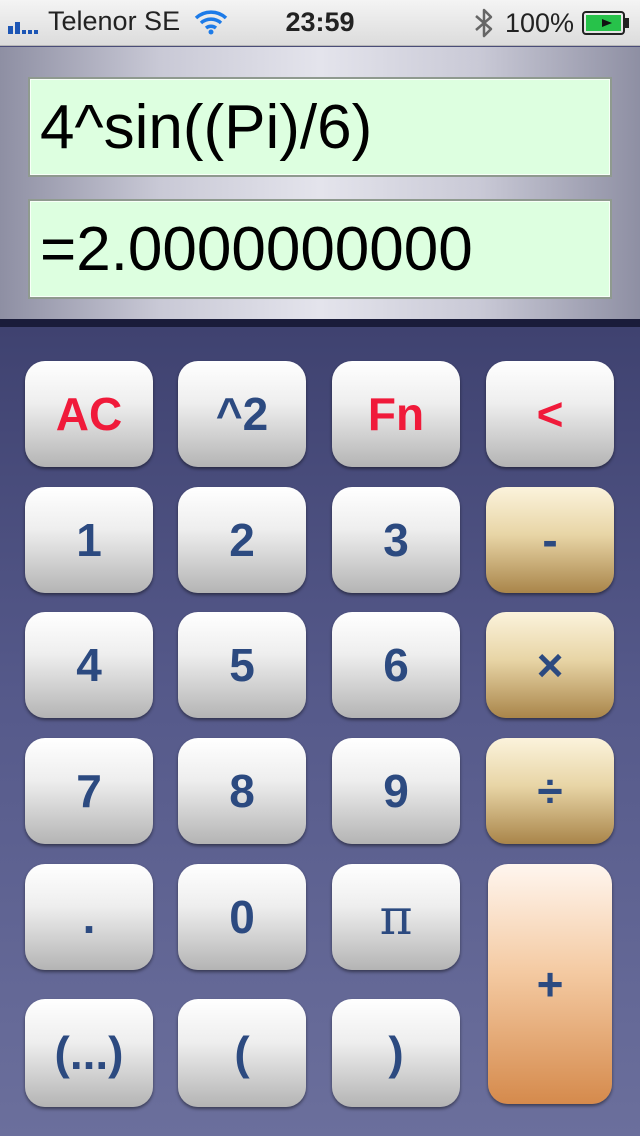 This screenshot has width=640, height=1136. Describe the element at coordinates (539, 22) in the screenshot. I see `battery-percentage: 100%` at that location.